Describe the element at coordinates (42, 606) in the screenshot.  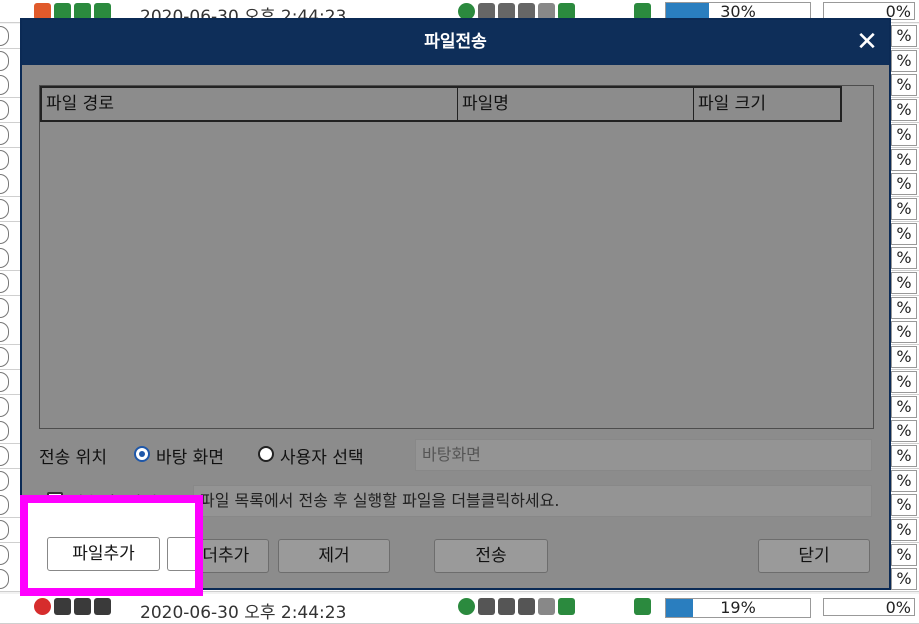
I see `alert-icon` at that location.